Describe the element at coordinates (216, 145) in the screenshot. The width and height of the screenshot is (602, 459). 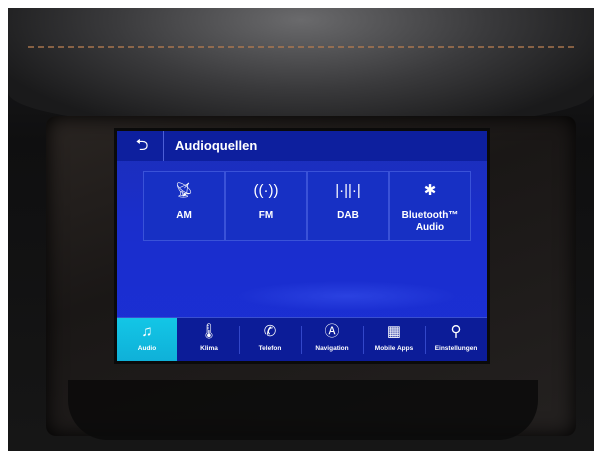
I see `page-title: Audioquellen` at that location.